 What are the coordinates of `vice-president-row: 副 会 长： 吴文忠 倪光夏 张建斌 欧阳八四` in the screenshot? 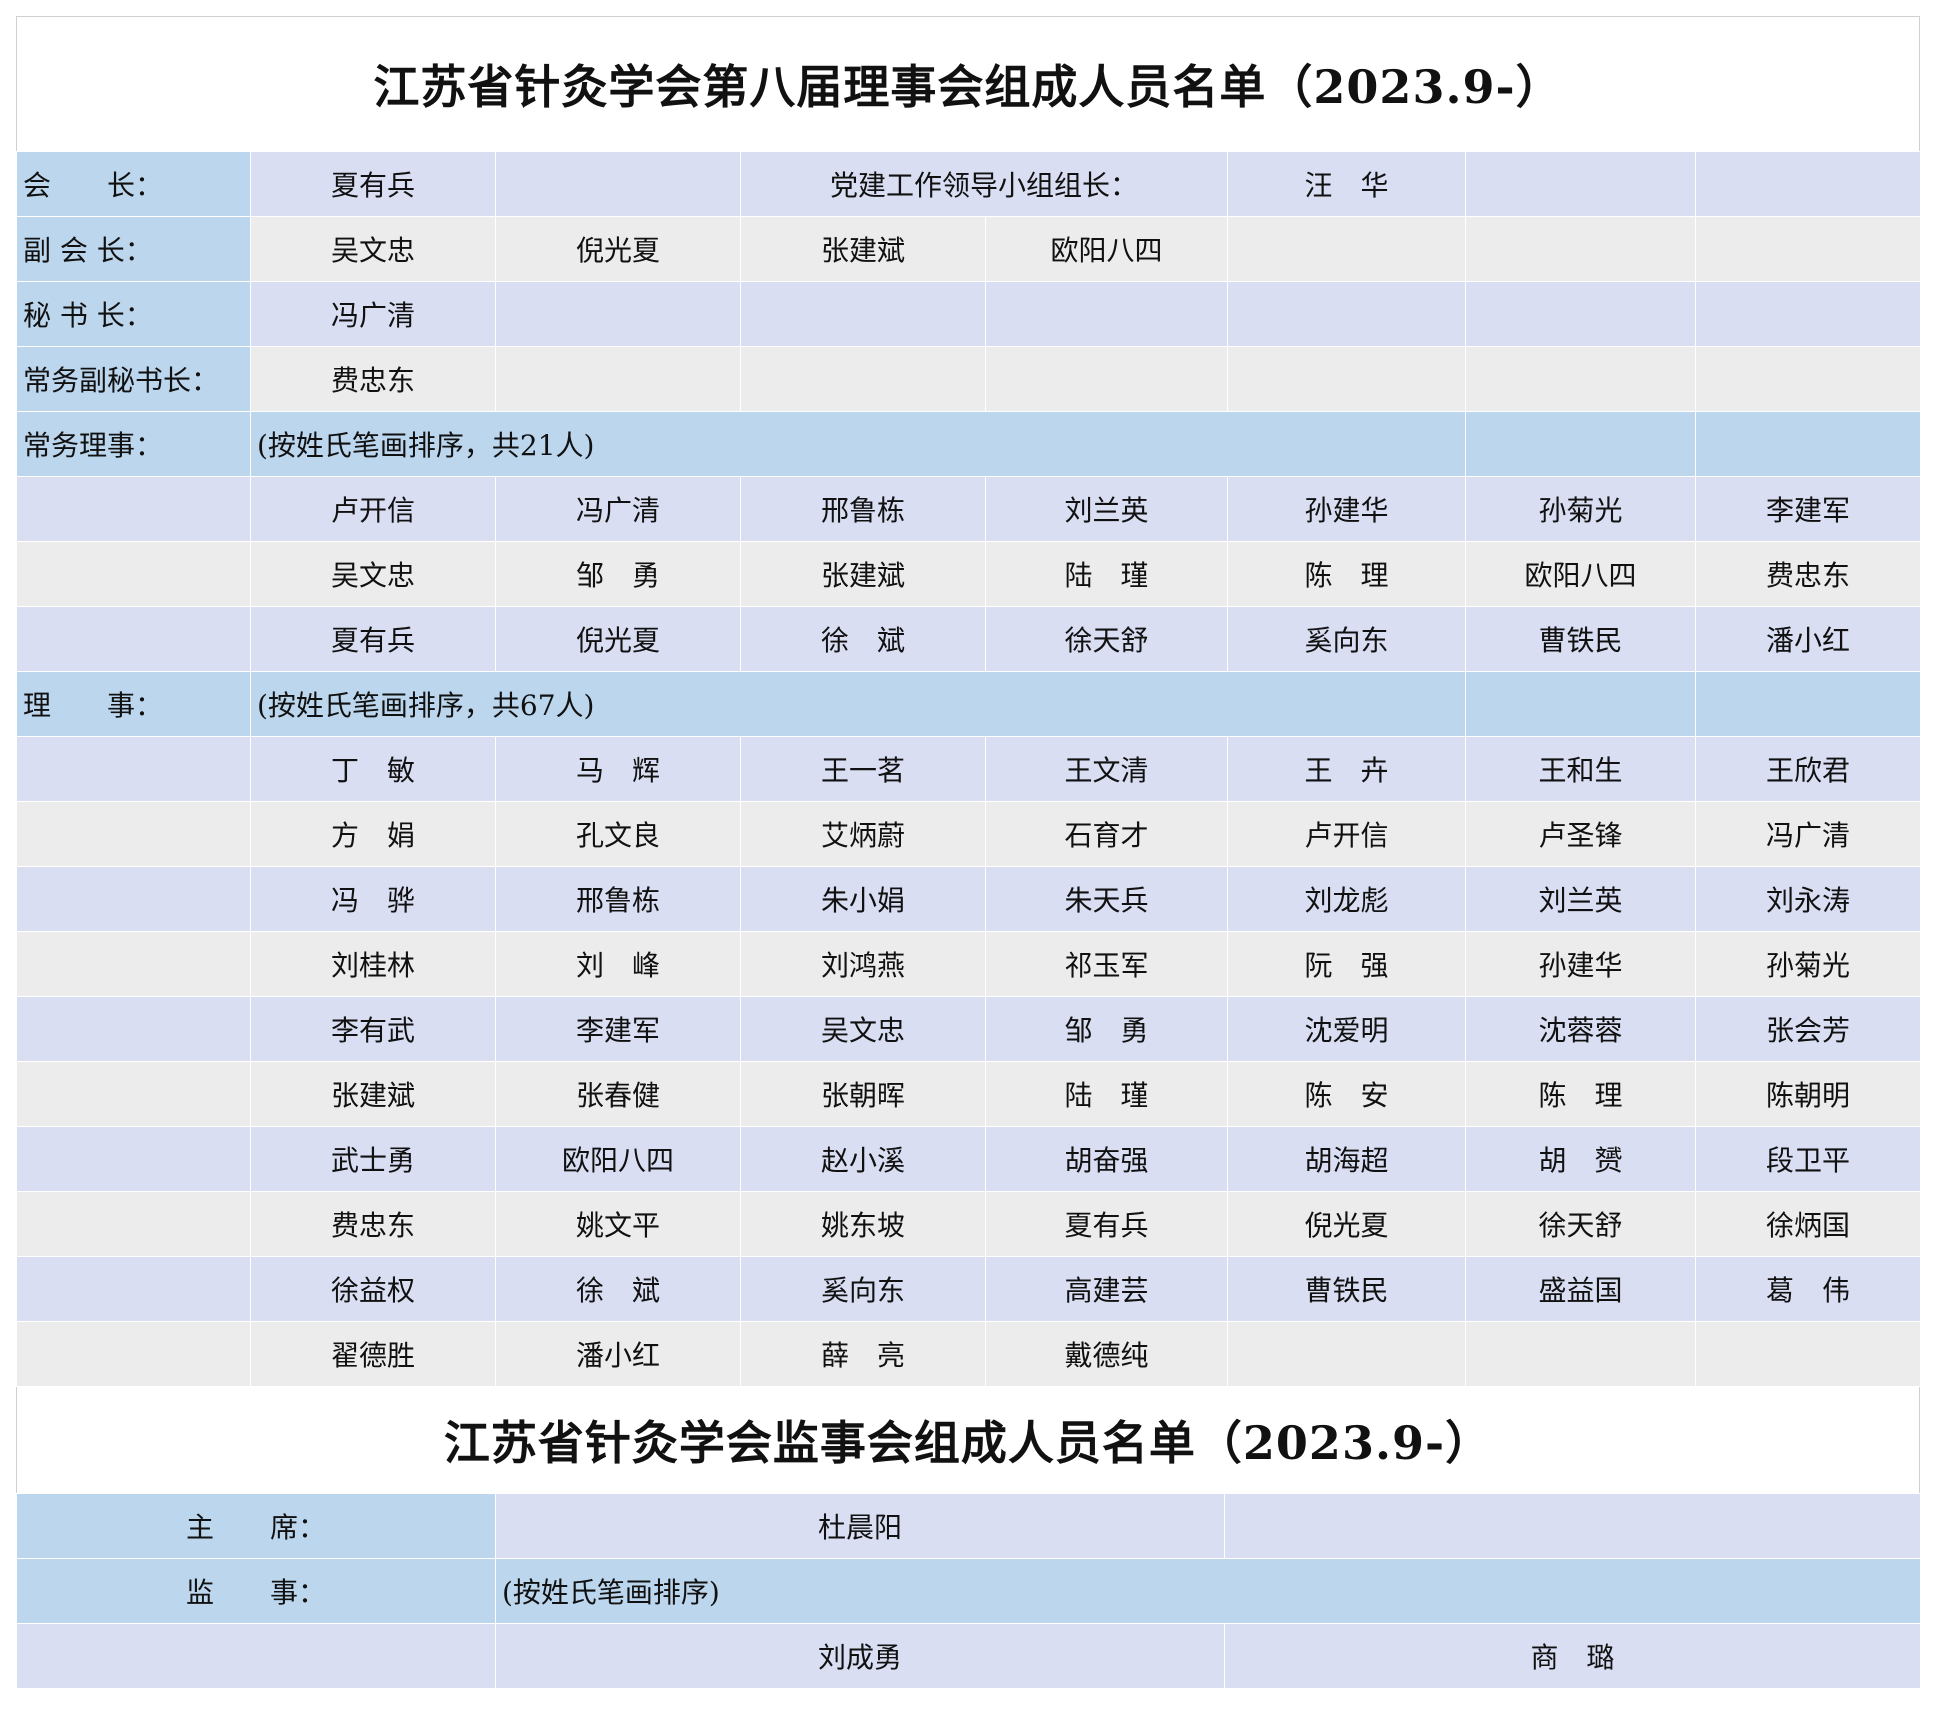 It's located at (969, 249).